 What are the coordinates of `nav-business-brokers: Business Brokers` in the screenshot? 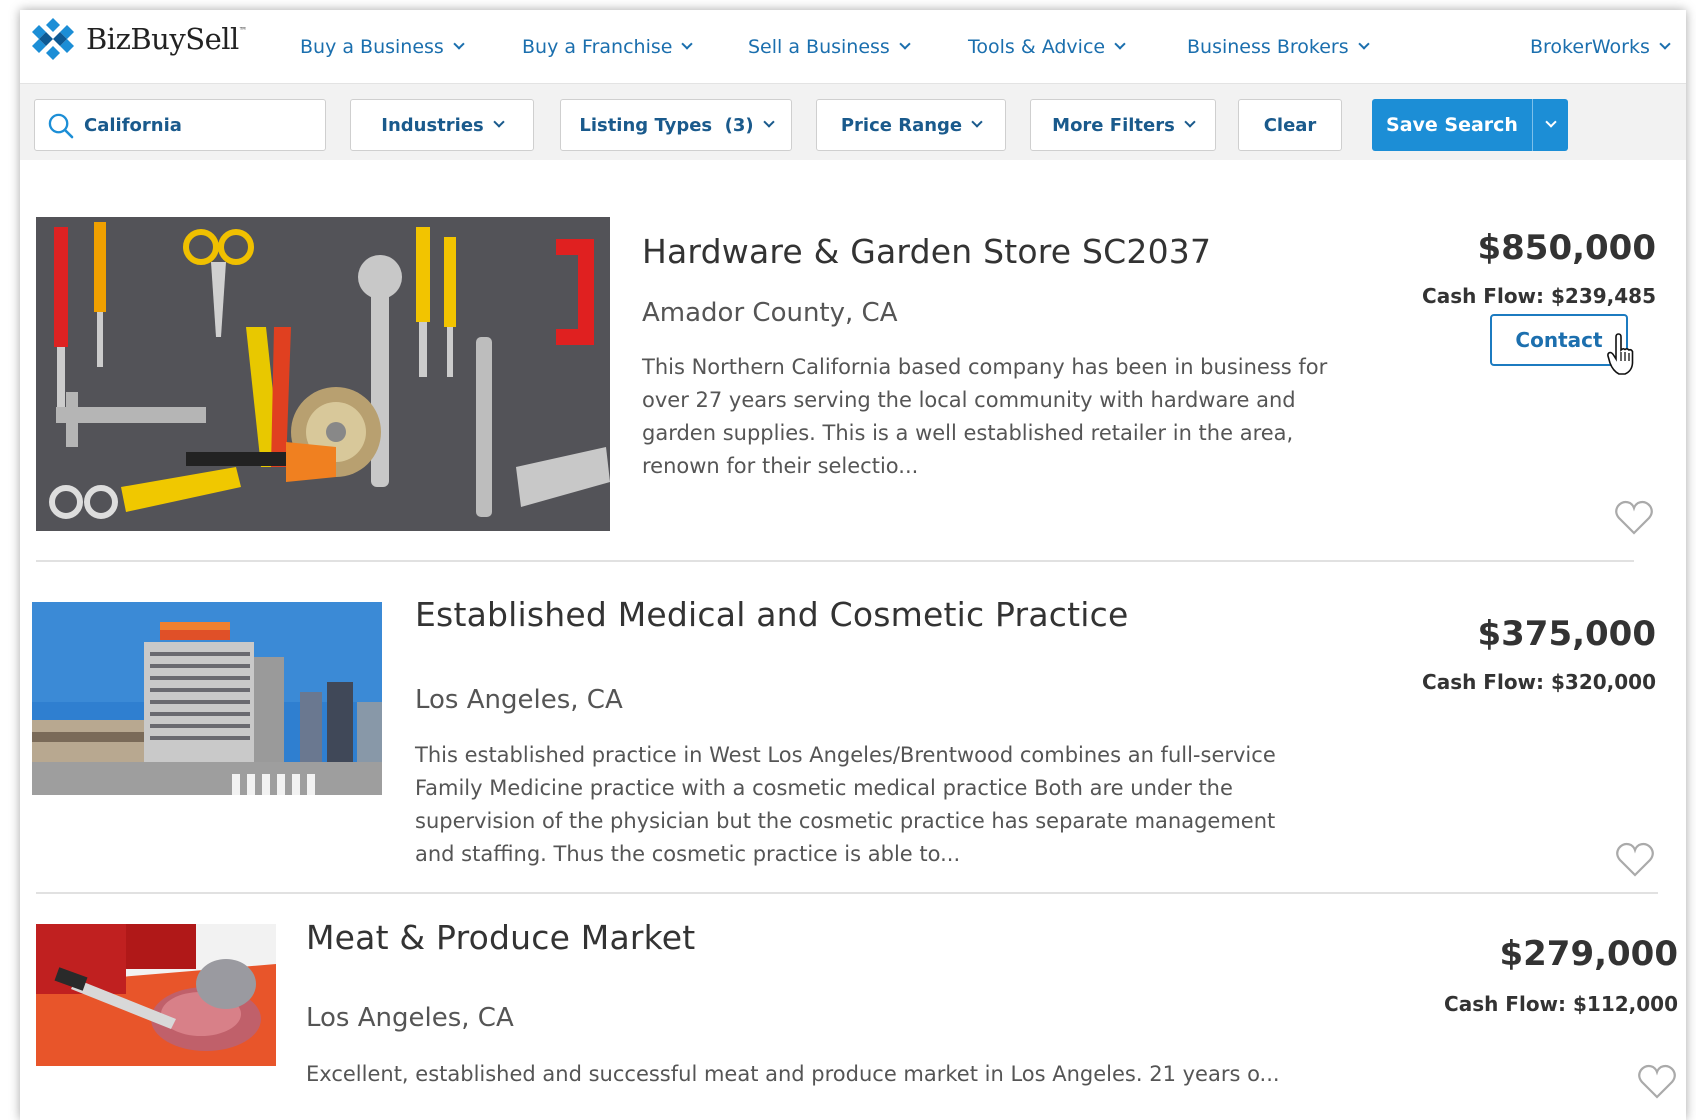 It's located at (1278, 47).